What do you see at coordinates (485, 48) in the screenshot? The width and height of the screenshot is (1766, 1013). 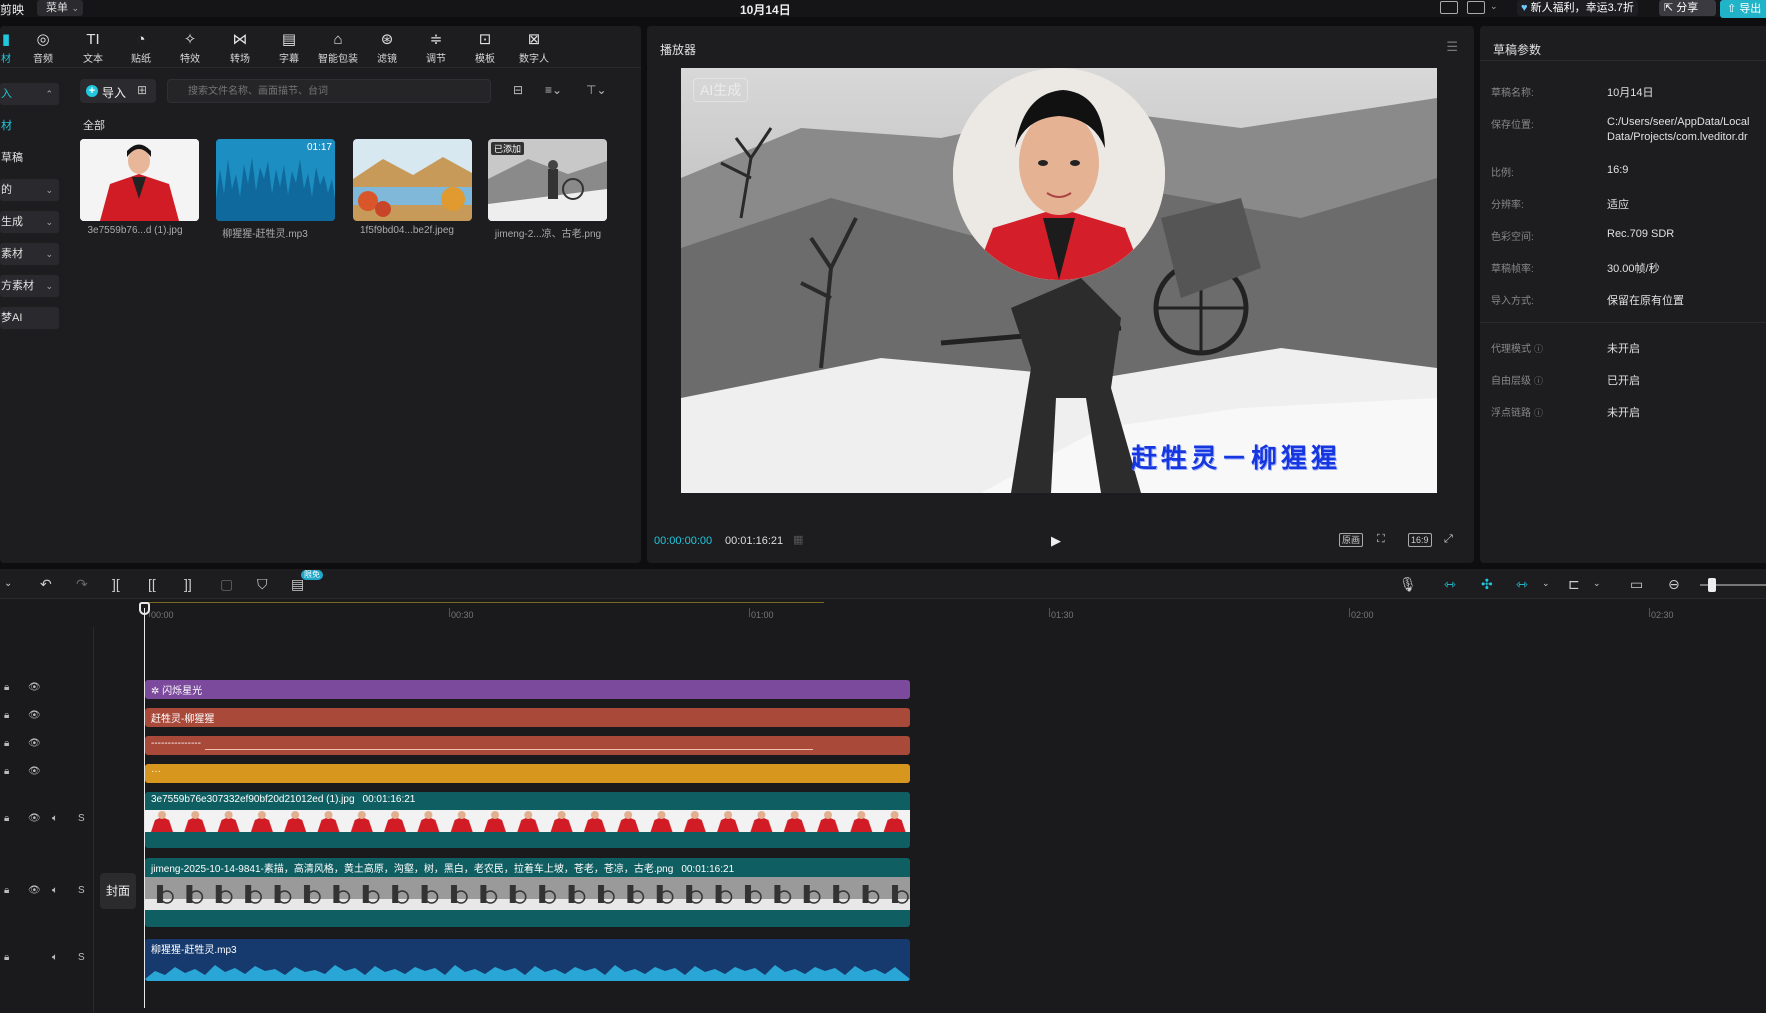 I see `tool-template: ⊡ 模板` at bounding box center [485, 48].